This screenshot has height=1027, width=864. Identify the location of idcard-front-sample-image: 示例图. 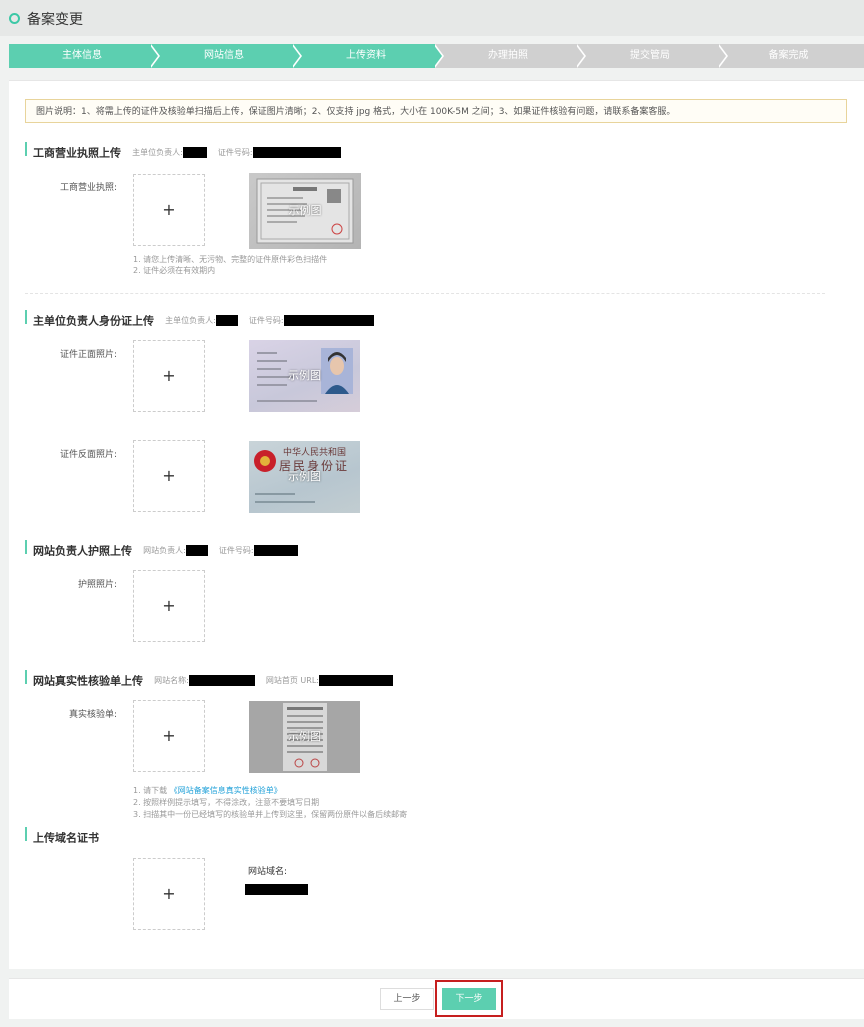
(304, 376).